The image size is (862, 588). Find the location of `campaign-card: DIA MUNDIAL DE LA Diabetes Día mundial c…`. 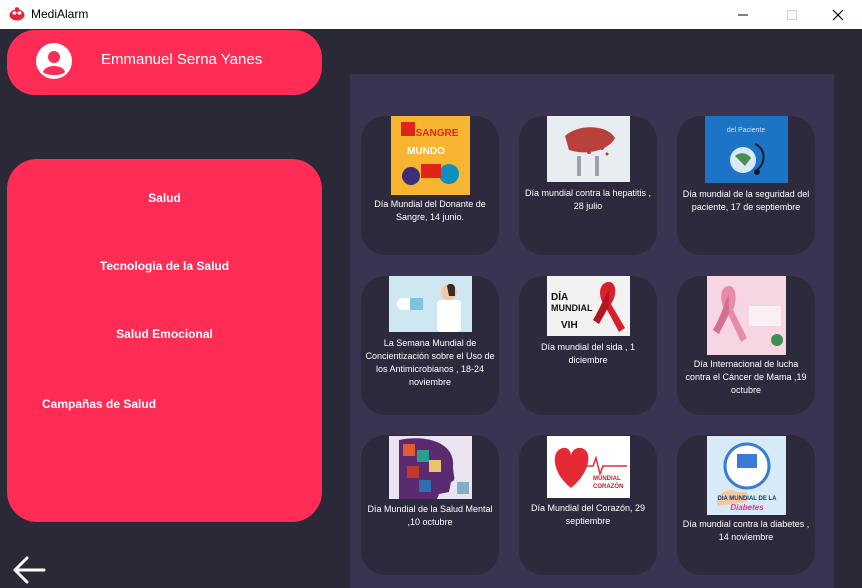

campaign-card: DIA MUNDIAL DE LA Diabetes Día mundial c… is located at coordinates (746, 505).